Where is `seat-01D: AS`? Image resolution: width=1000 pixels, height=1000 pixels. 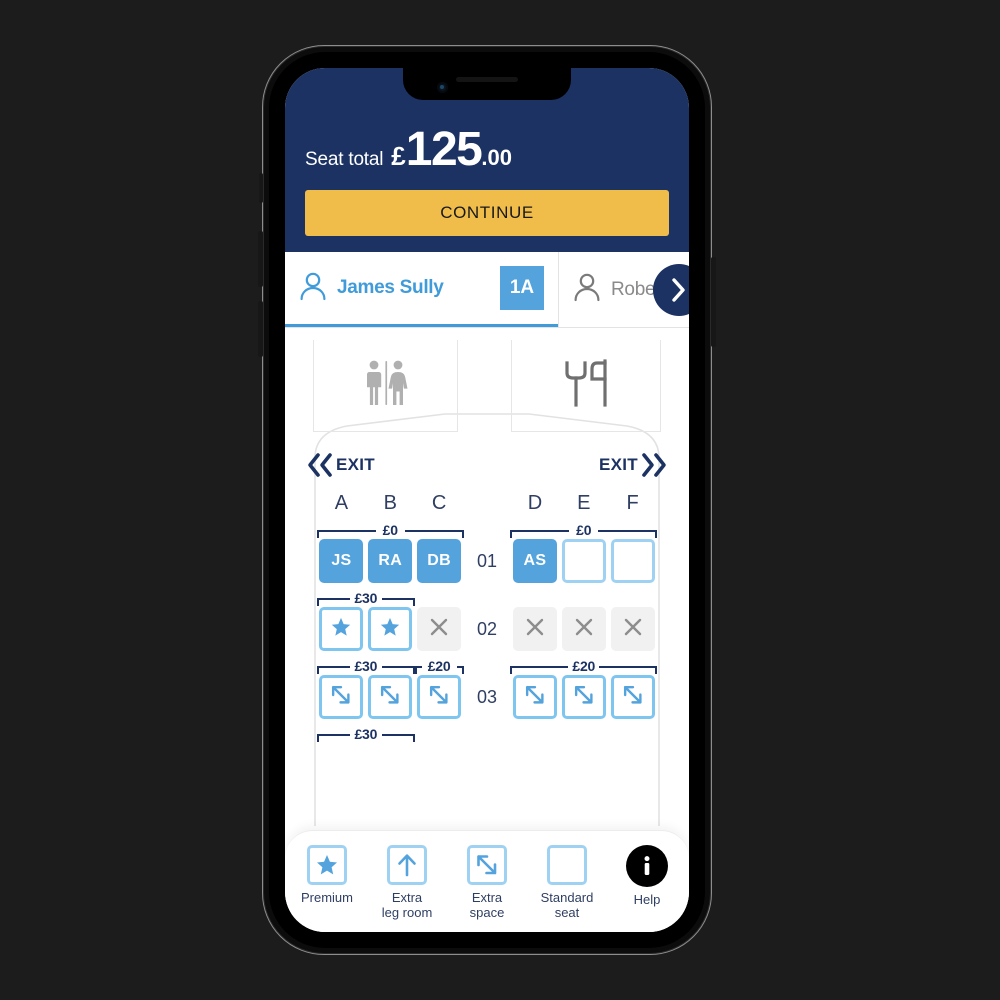 seat-01D: AS is located at coordinates (534, 561).